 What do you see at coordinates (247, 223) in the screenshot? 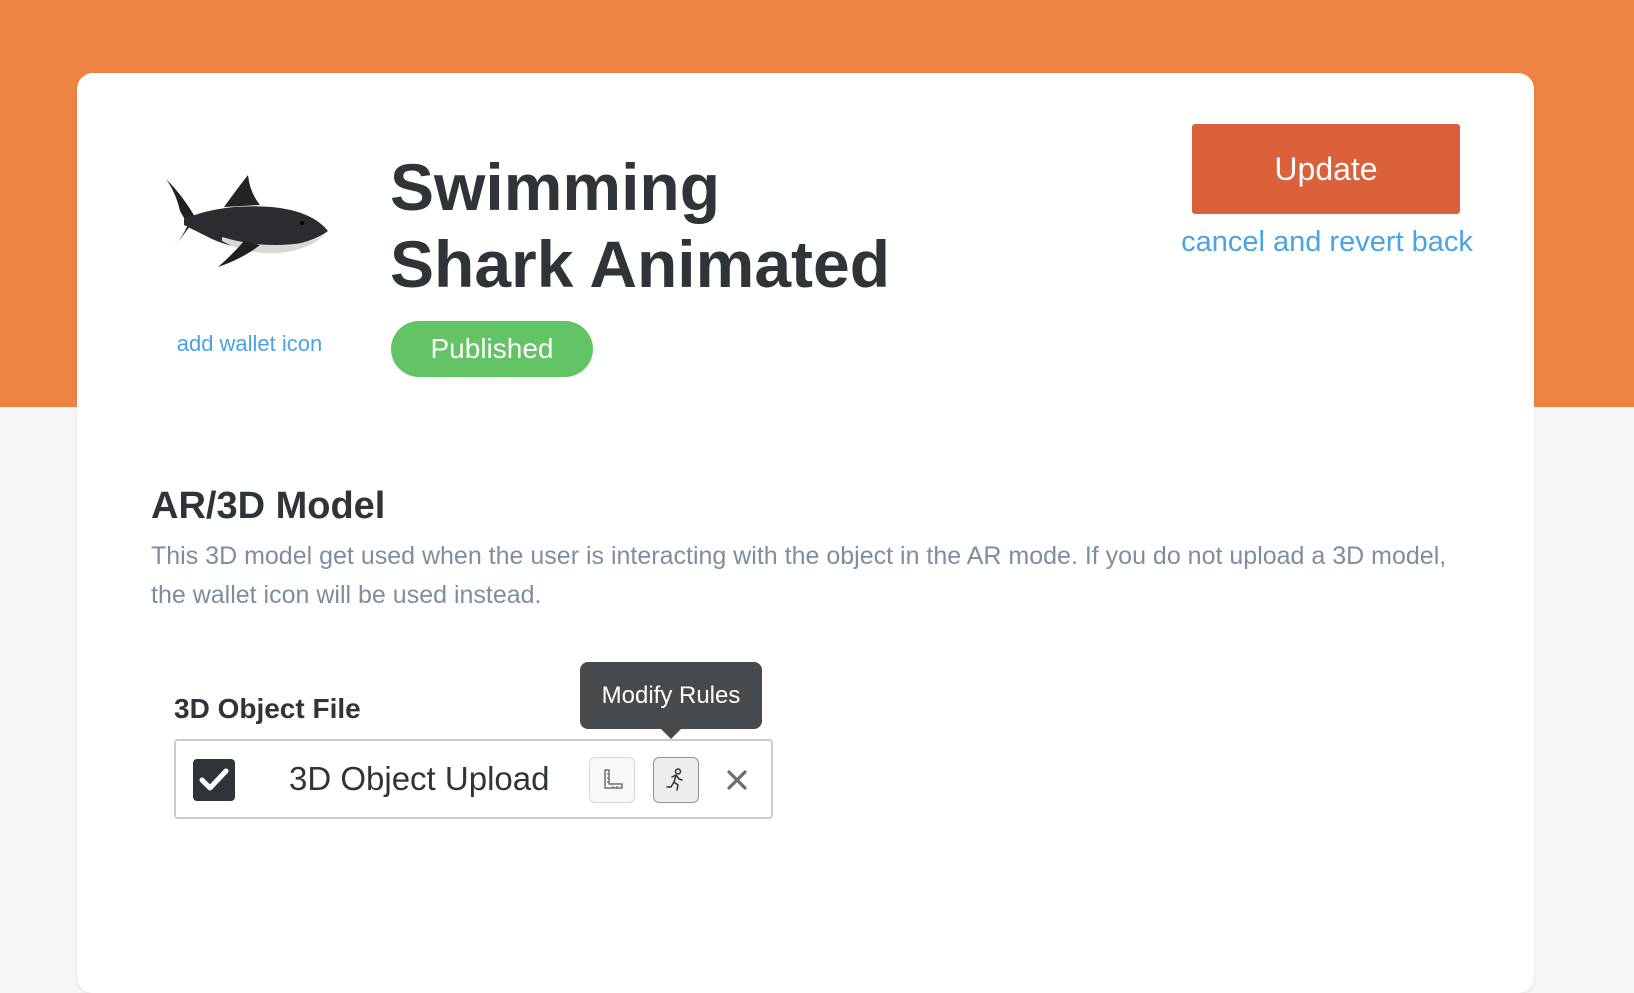
I see `shark-thumbnail` at bounding box center [247, 223].